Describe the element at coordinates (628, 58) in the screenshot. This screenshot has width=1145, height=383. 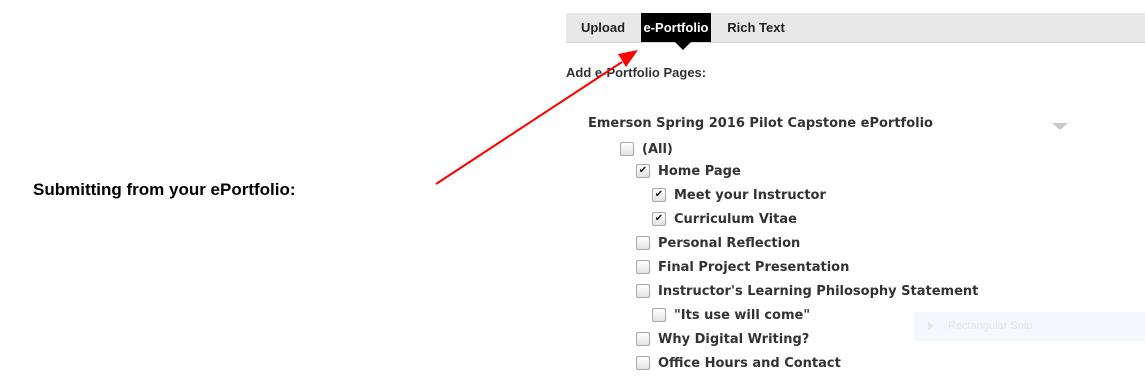
I see `annotation-arrow-head` at that location.